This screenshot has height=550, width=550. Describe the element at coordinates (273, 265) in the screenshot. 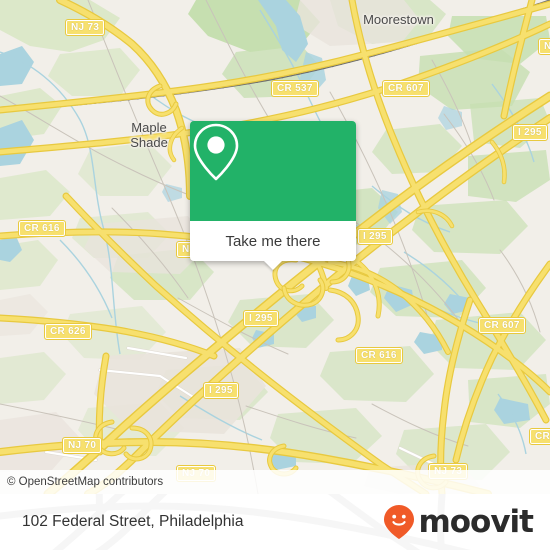

I see `popup-pointer-tail` at that location.